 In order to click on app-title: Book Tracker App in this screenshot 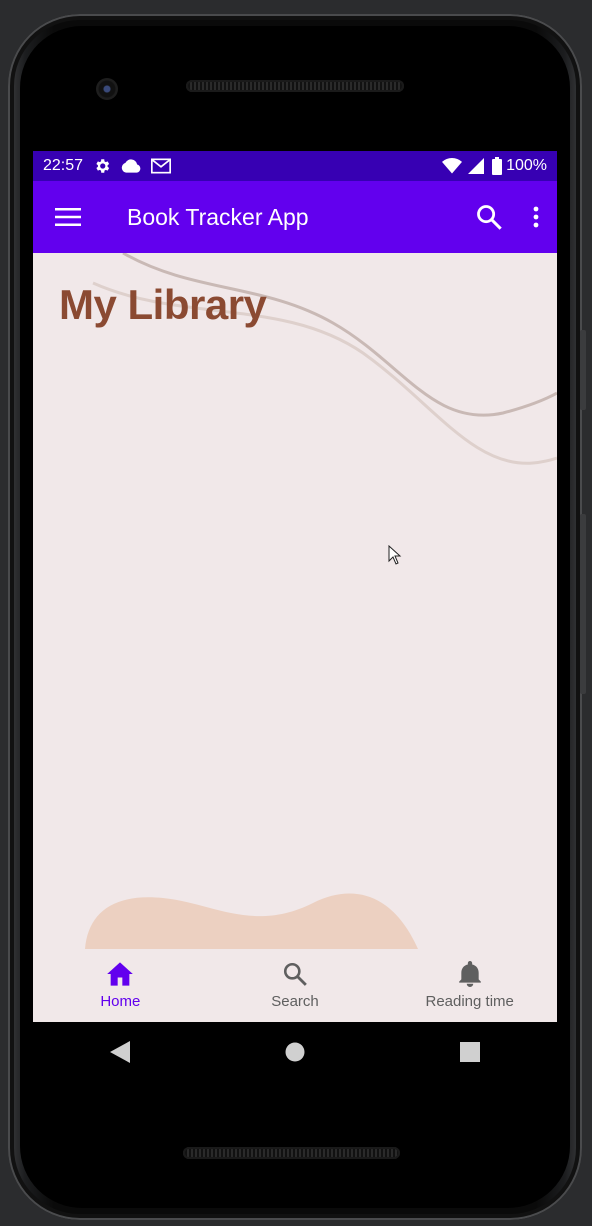, I will do `click(218, 216)`.